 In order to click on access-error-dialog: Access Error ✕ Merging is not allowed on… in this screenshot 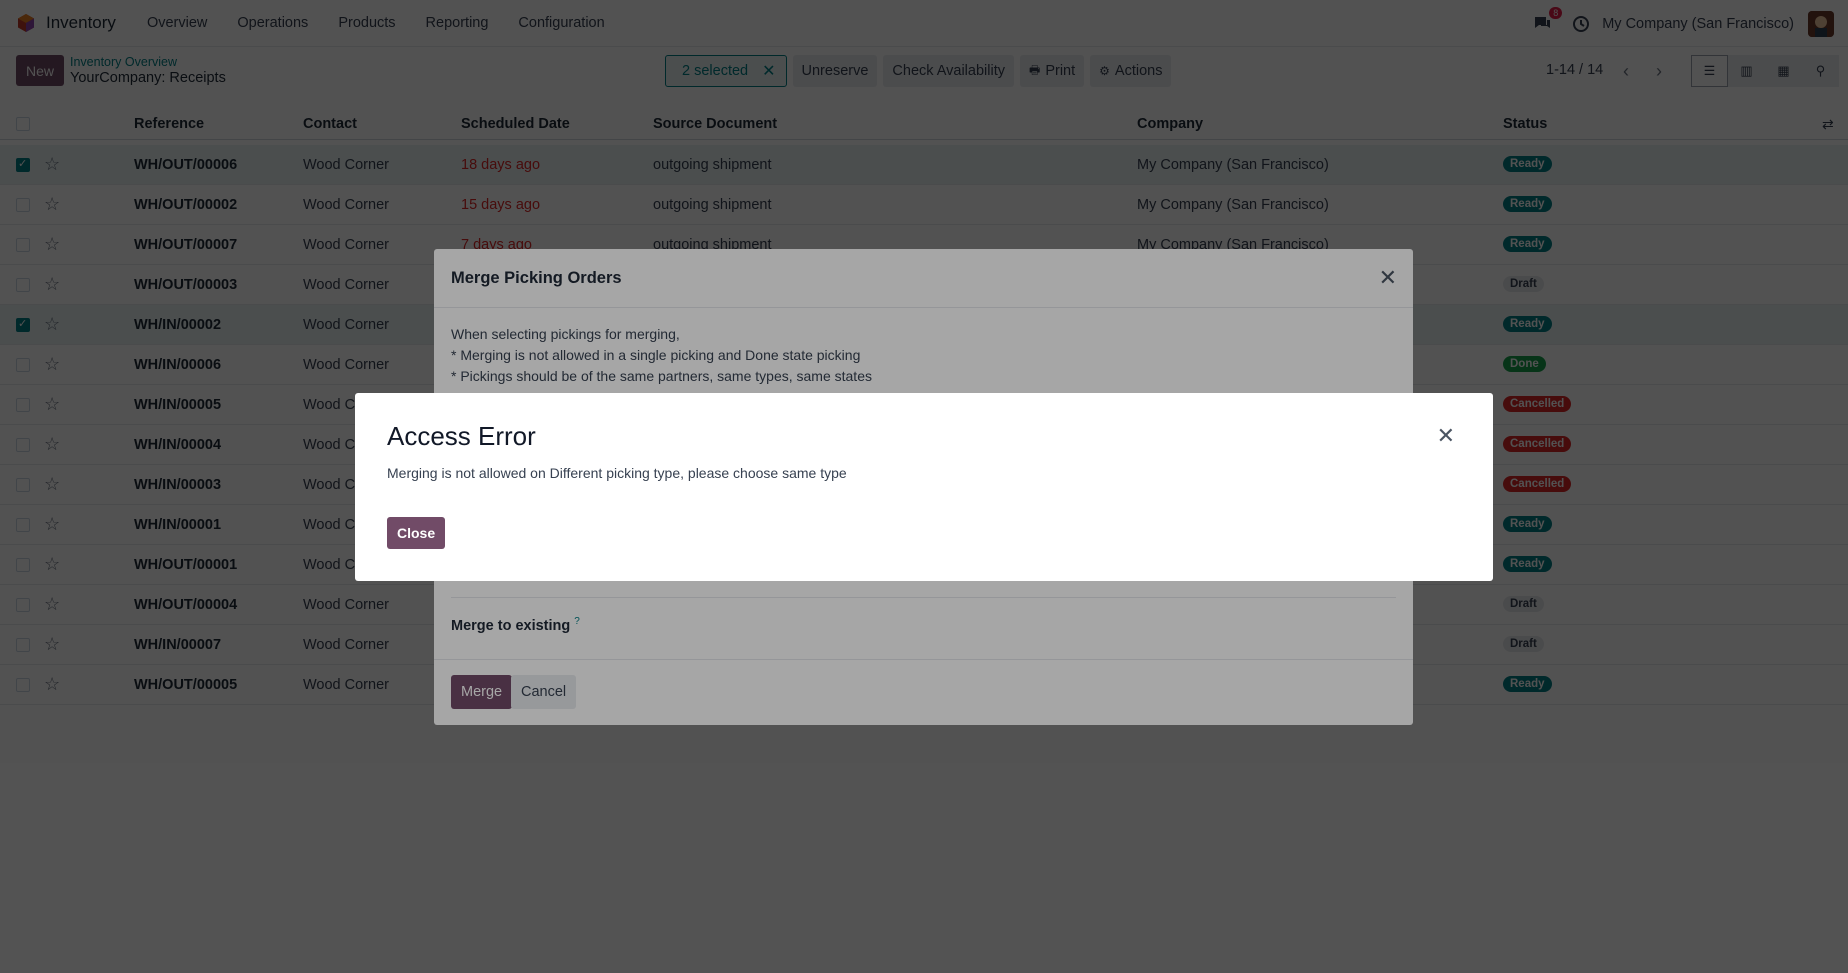, I will do `click(924, 487)`.